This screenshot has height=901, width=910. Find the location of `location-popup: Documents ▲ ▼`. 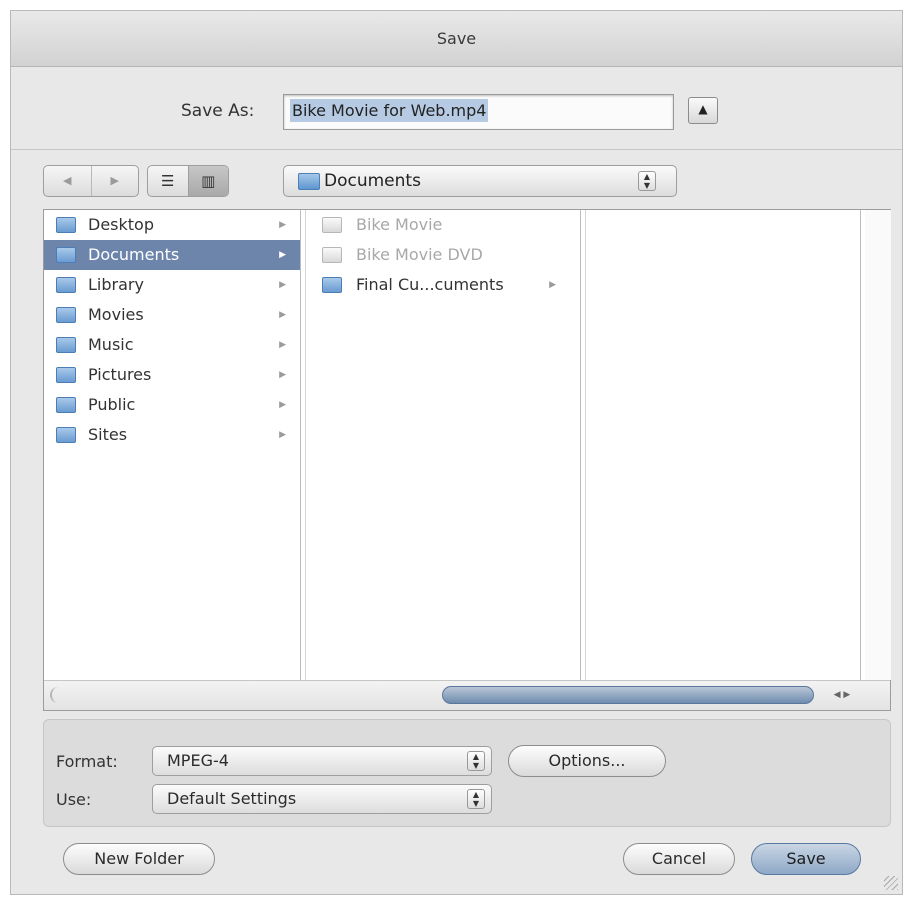

location-popup: Documents ▲ ▼ is located at coordinates (480, 181).